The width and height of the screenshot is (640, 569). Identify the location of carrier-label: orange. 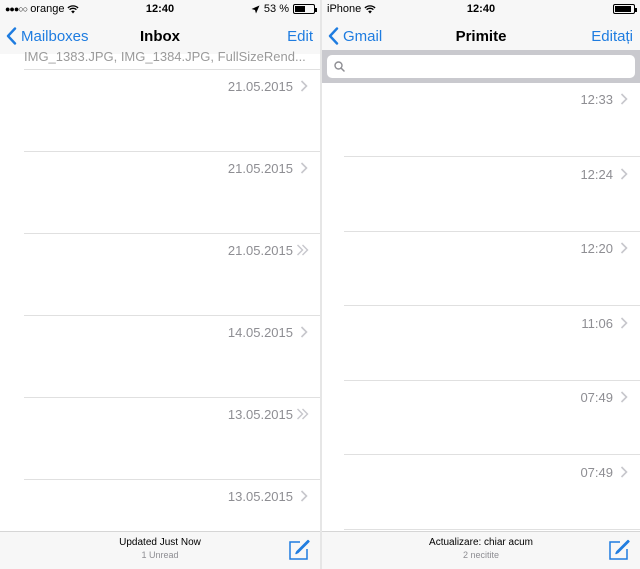
(47, 9).